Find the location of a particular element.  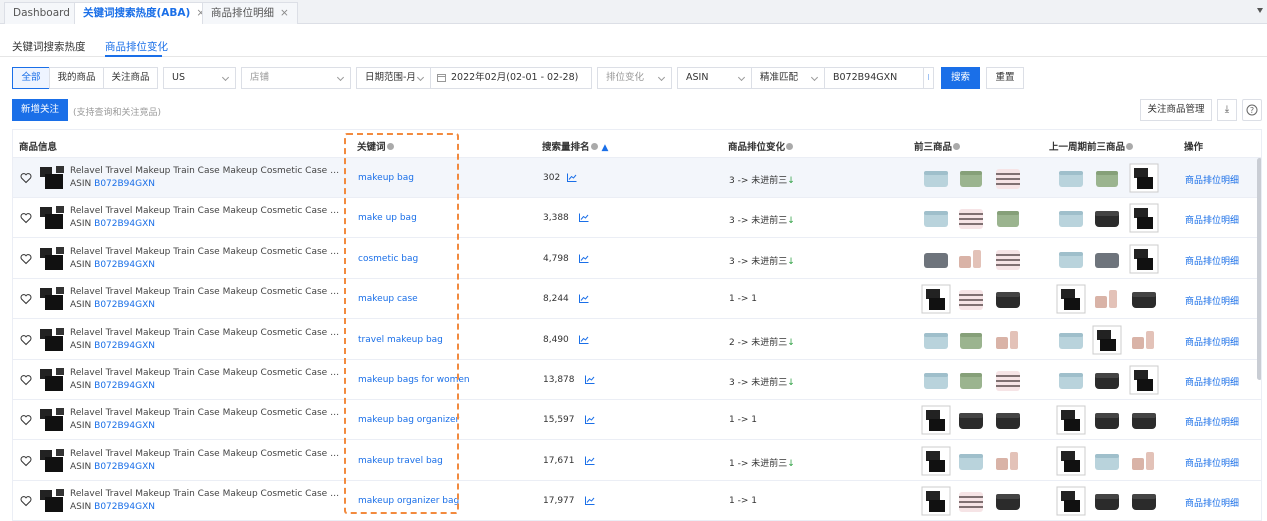

match-type-select: 精准匹配 is located at coordinates (788, 78).